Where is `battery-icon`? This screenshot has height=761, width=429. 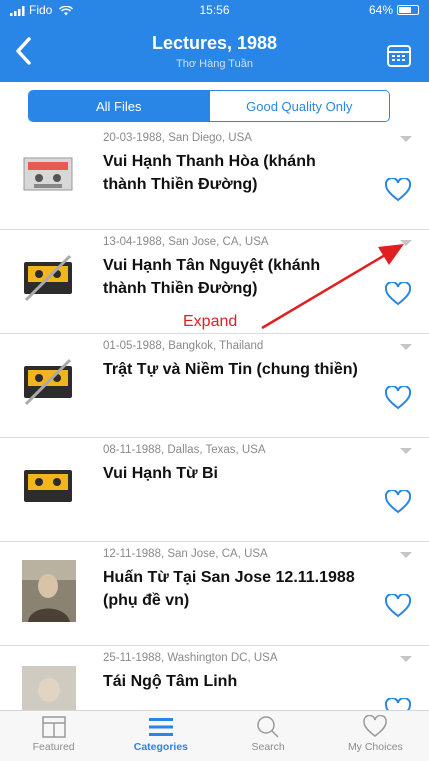
battery-icon is located at coordinates (408, 10).